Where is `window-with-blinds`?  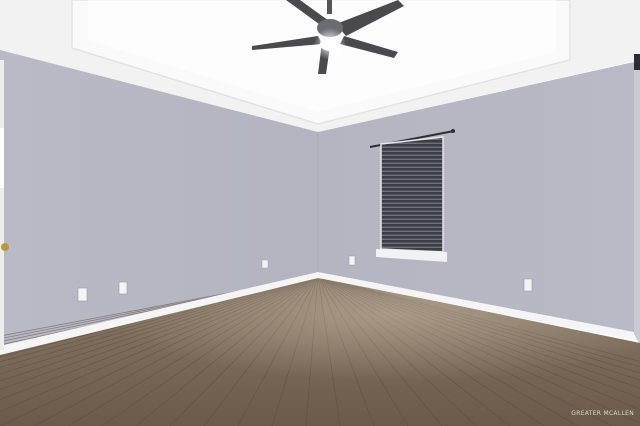 window-with-blinds is located at coordinates (412, 195).